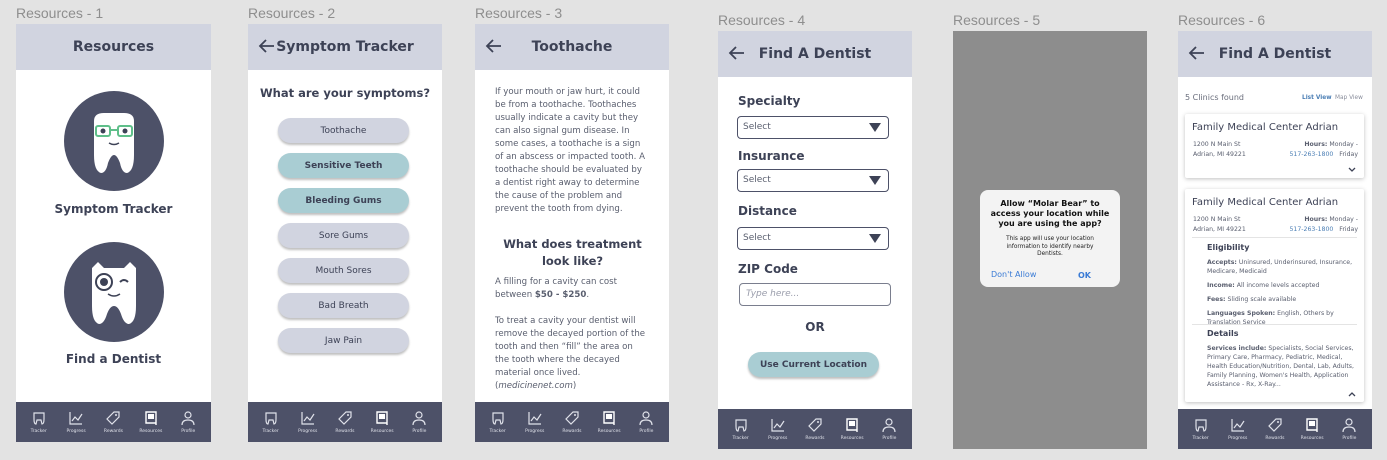  What do you see at coordinates (1349, 98) in the screenshot?
I see `map-view-toggle: Map View` at bounding box center [1349, 98].